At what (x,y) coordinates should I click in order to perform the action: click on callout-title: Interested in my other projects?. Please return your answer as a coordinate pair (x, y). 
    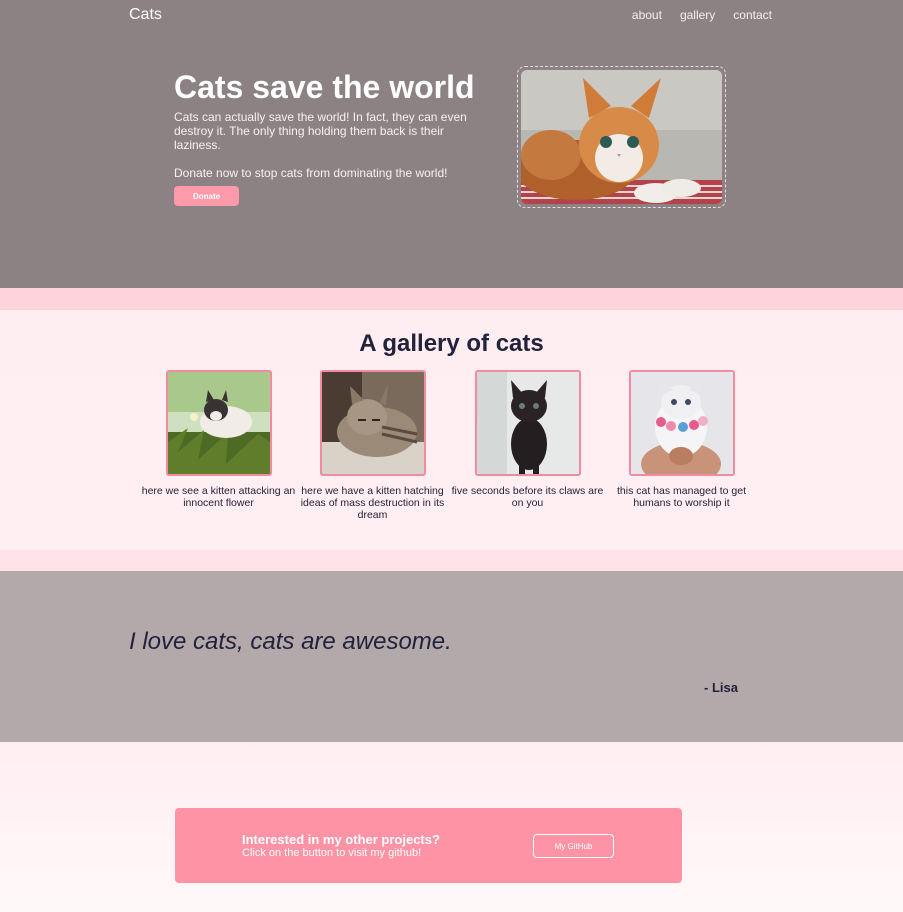
    Looking at the image, I should click on (341, 839).